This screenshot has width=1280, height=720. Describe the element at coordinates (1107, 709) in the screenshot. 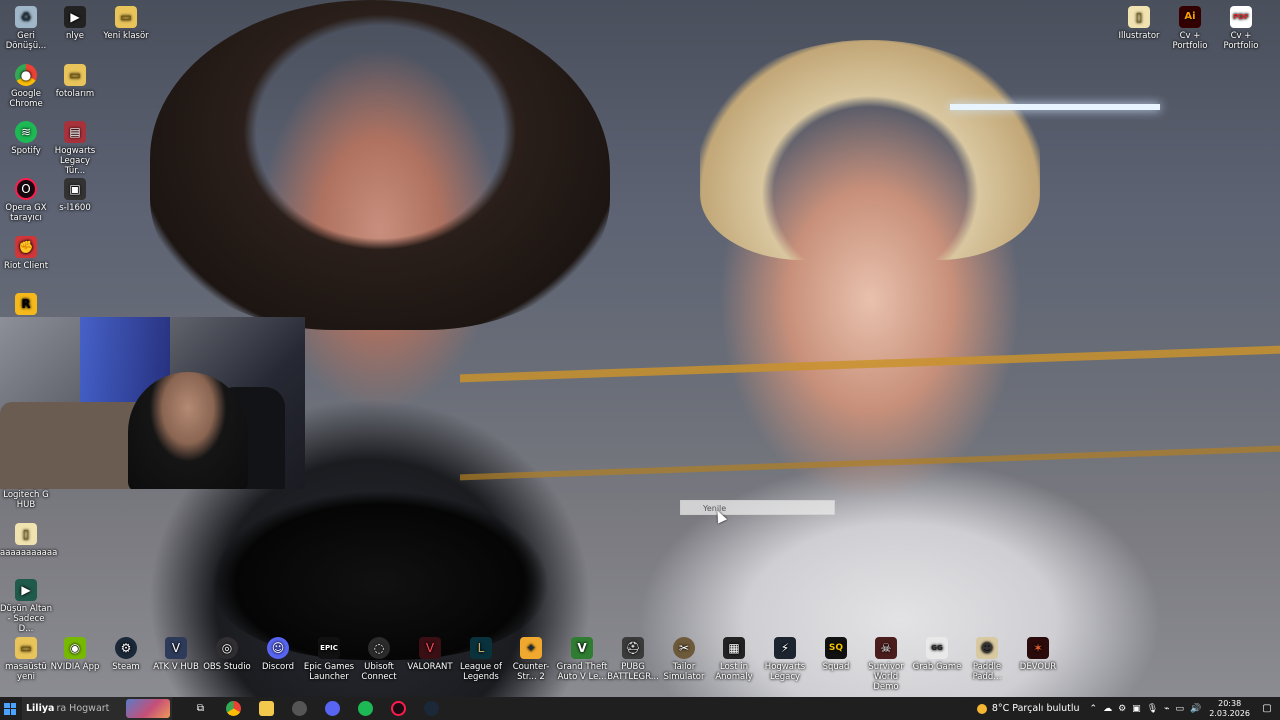

I see `cloud-icon: ☁` at that location.